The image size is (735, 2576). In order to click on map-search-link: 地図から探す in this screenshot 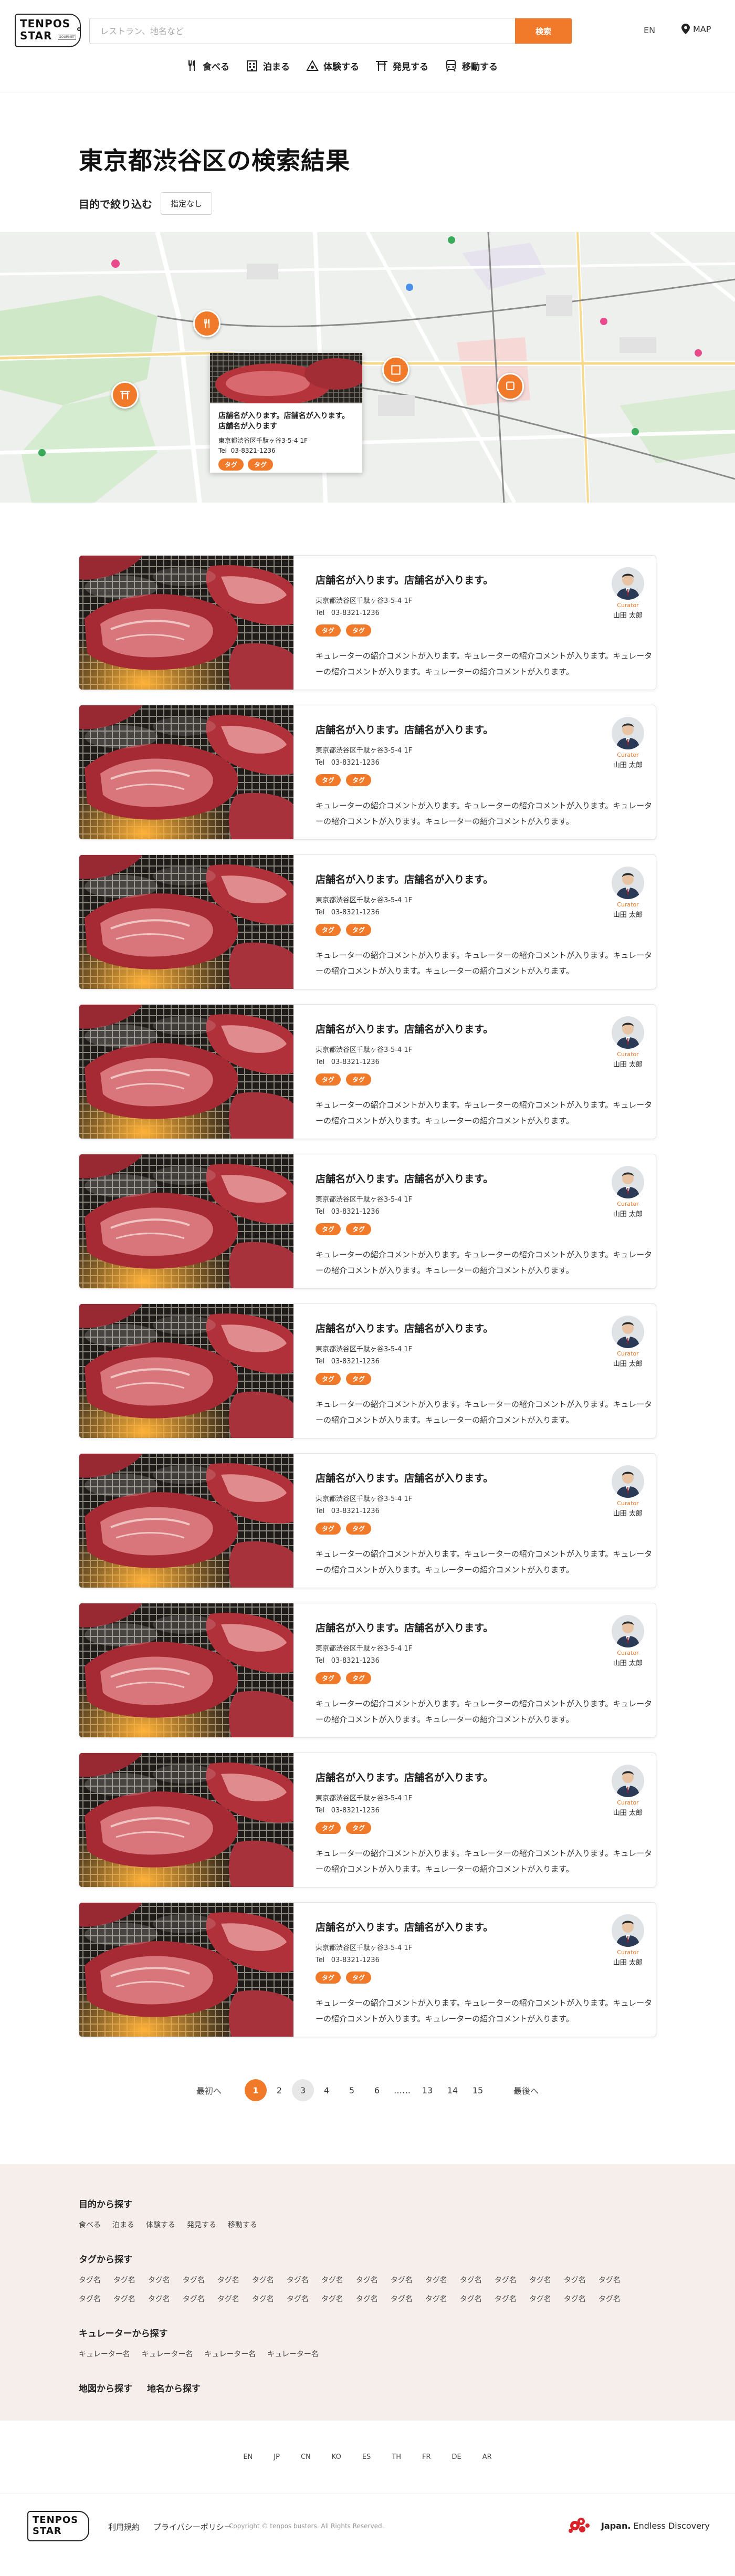, I will do `click(105, 2387)`.